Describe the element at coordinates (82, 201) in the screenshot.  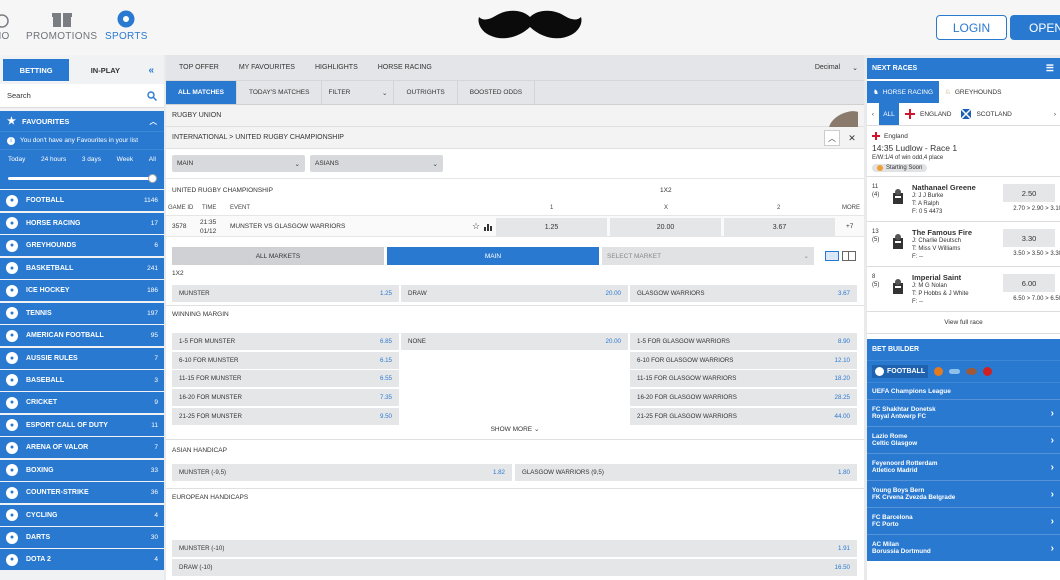
I see `sidebar-item-football: ● FOOTBALL 1146` at that location.